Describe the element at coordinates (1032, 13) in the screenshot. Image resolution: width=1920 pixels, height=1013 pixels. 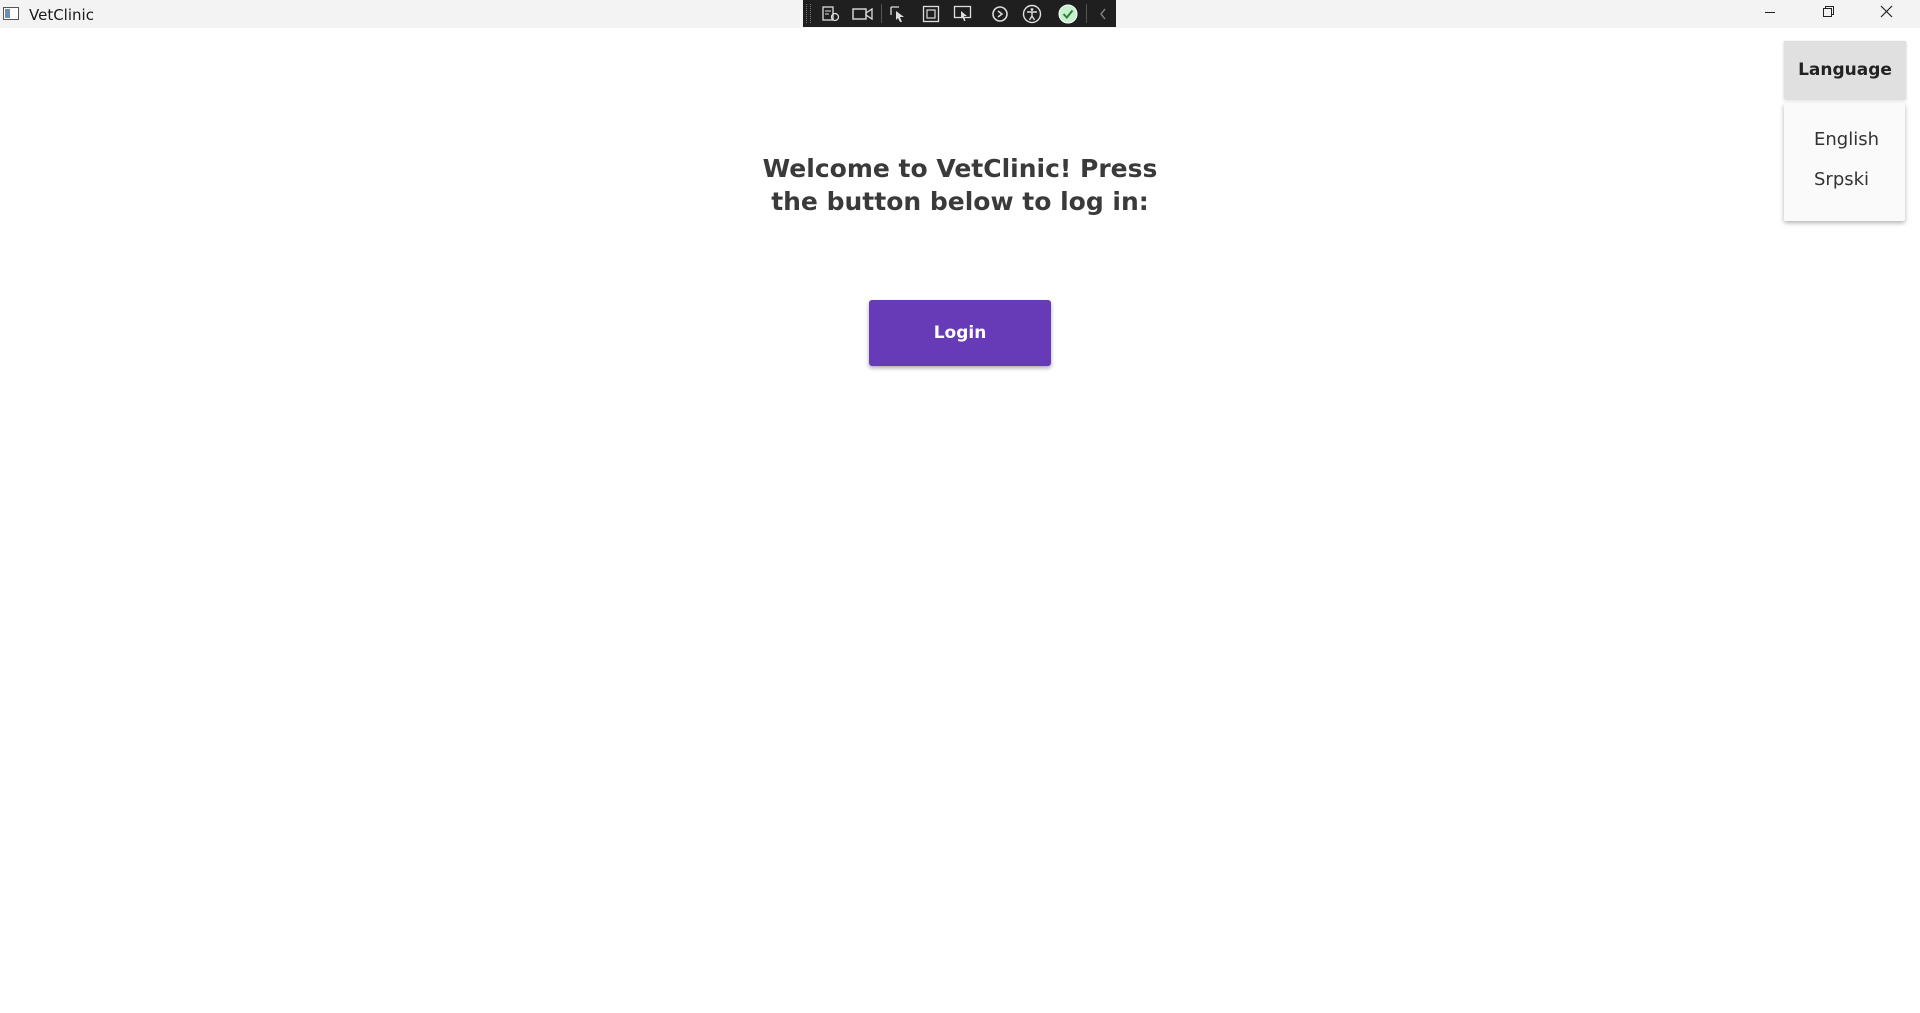
I see `accessibility-icon` at that location.